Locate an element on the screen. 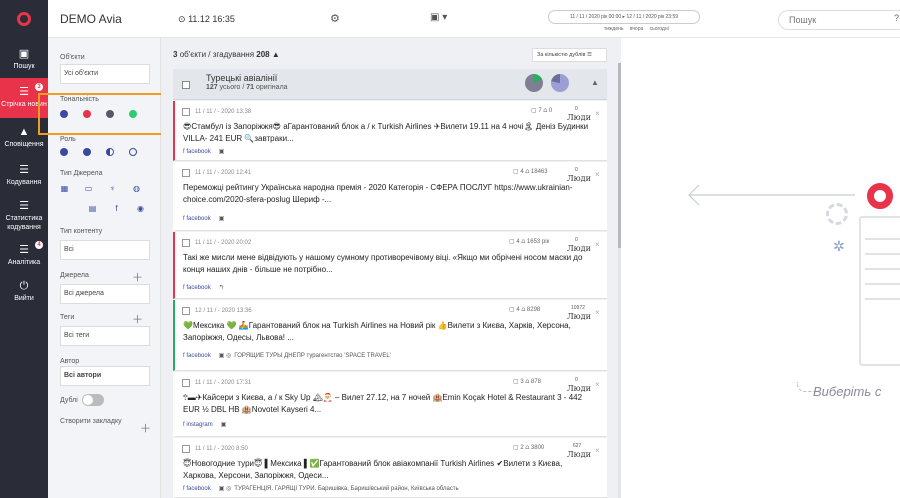  red-gear-icon is located at coordinates (880, 196).